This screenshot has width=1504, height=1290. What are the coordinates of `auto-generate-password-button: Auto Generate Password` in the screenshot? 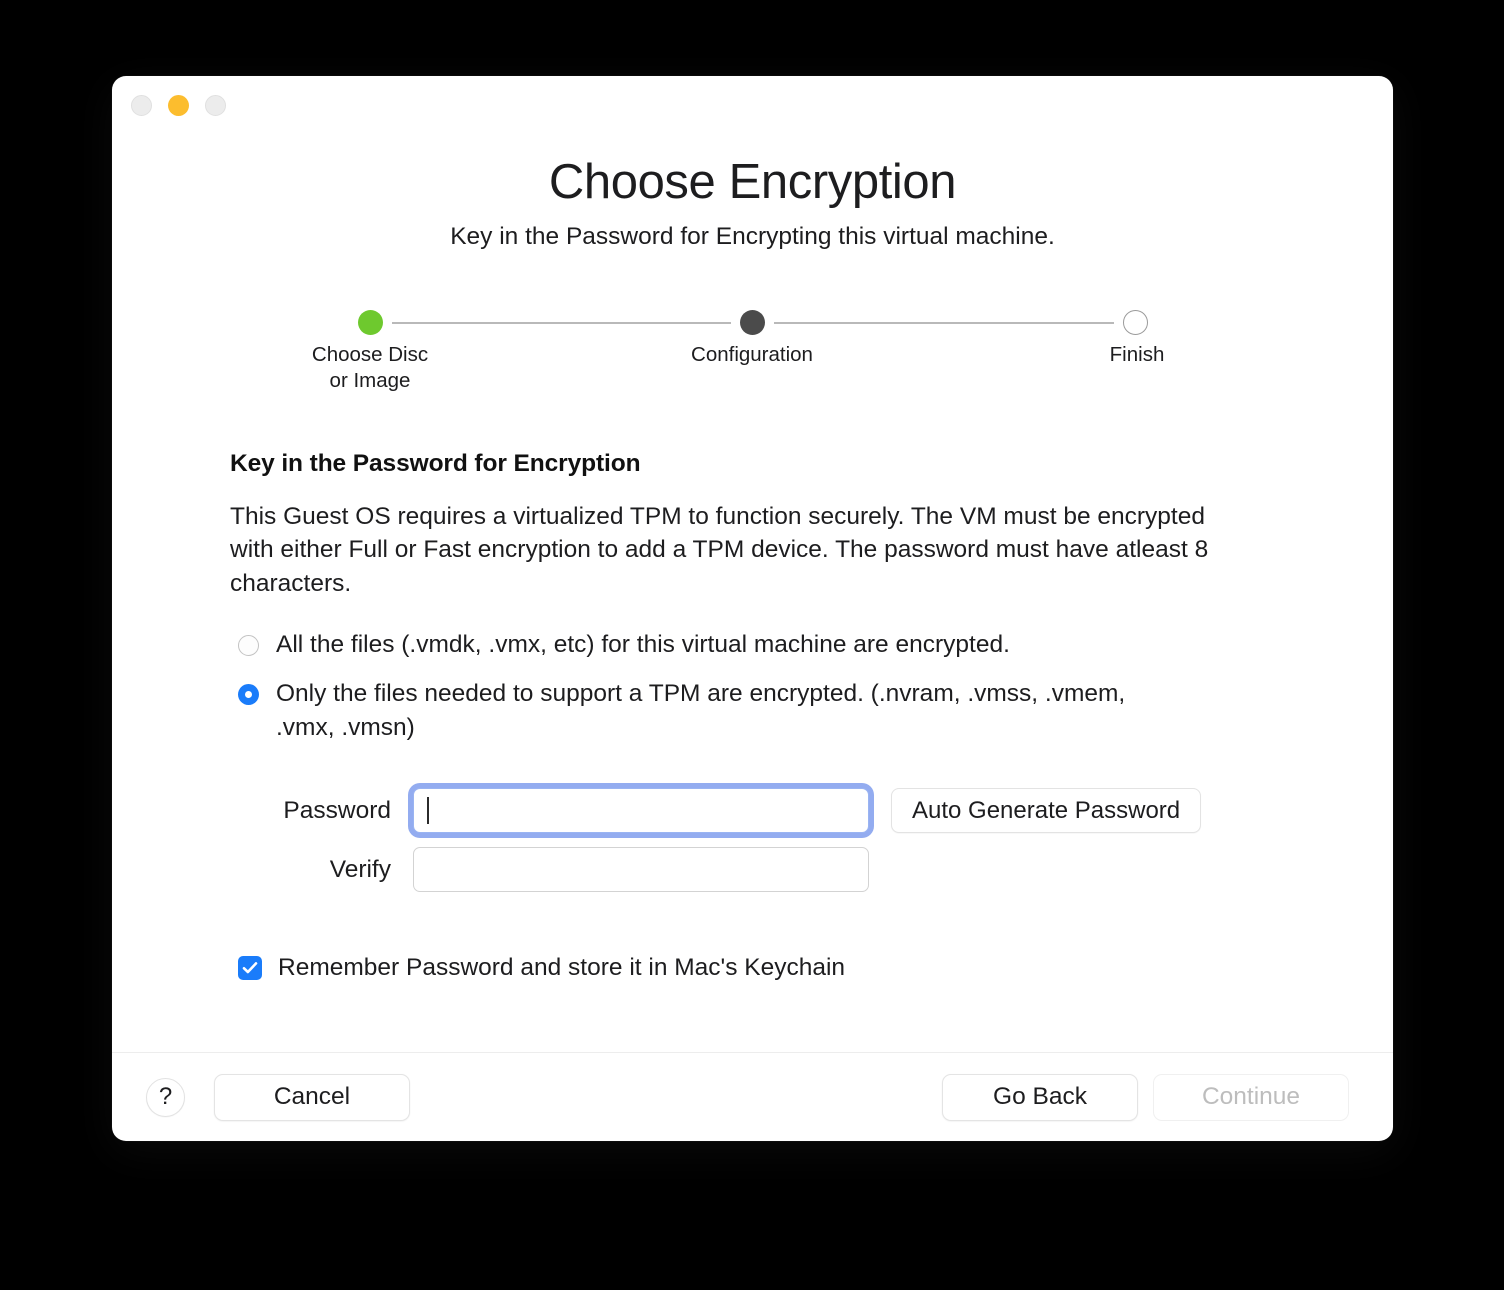 It's located at (1046, 811).